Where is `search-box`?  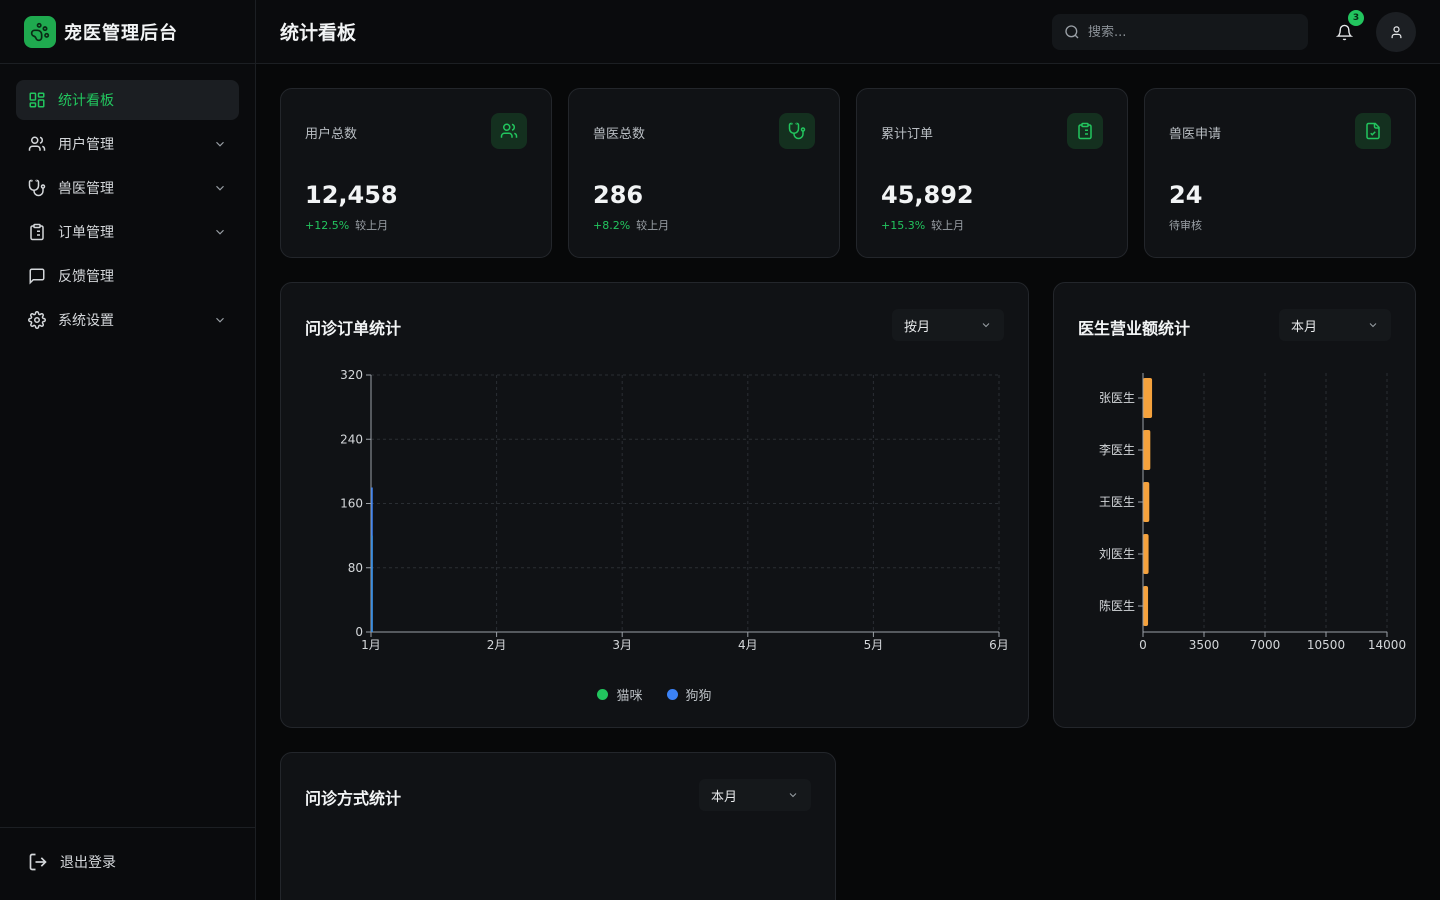 search-box is located at coordinates (1180, 32).